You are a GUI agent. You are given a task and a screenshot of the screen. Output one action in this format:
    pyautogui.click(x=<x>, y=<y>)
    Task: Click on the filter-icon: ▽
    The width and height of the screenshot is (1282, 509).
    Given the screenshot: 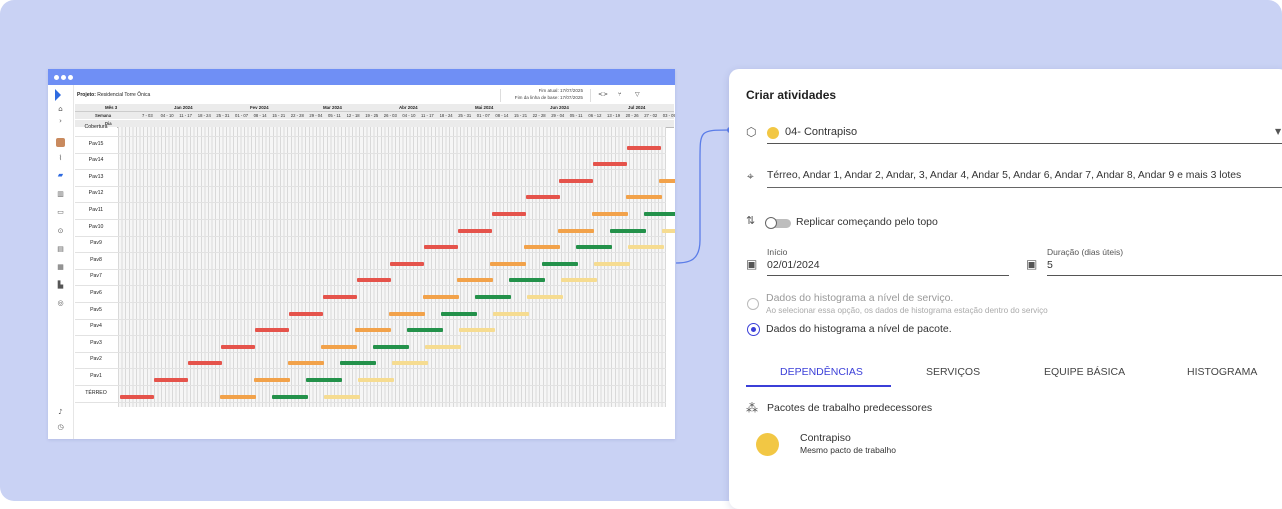 What is the action you would take?
    pyautogui.click(x=637, y=94)
    